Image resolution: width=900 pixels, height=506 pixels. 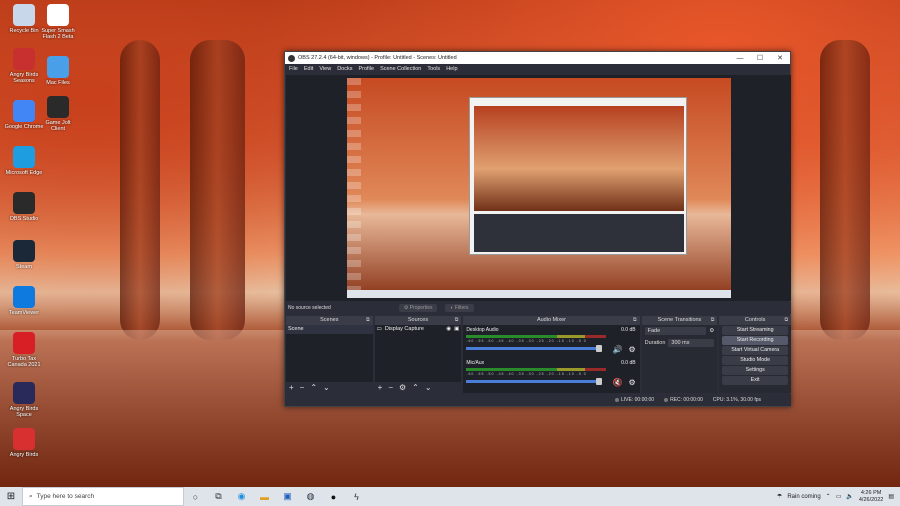 I want to click on clock-date: 4/26/2022, so click(x=871, y=499).